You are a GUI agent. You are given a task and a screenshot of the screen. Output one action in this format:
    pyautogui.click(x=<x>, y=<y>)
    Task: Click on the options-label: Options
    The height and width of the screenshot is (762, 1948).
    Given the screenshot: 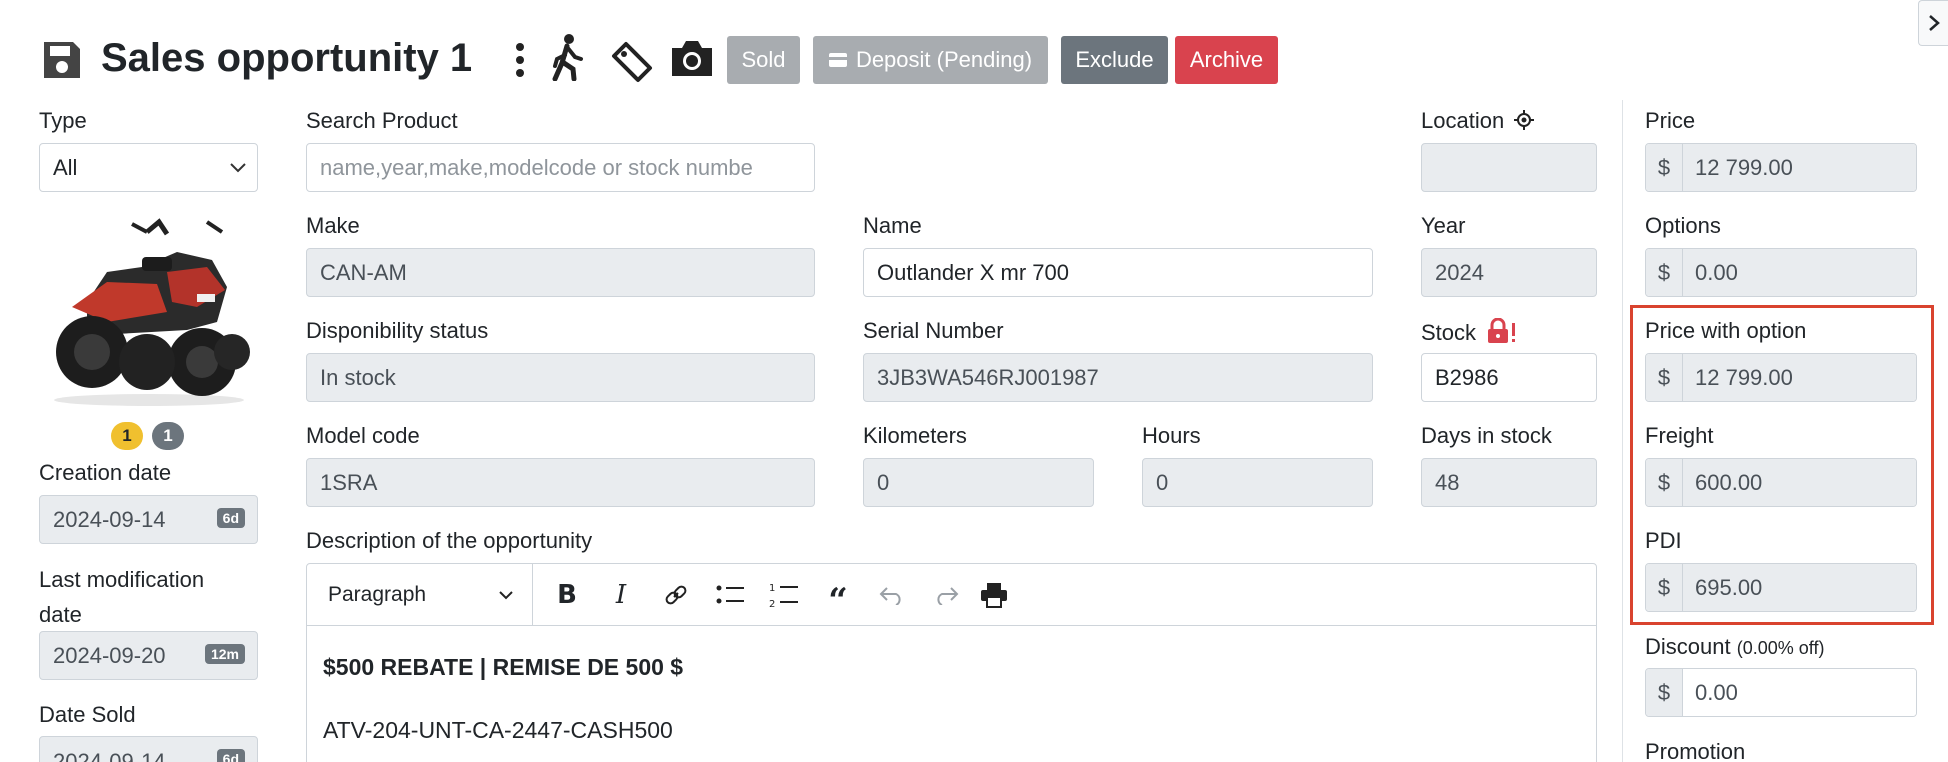 What is the action you would take?
    pyautogui.click(x=1683, y=225)
    